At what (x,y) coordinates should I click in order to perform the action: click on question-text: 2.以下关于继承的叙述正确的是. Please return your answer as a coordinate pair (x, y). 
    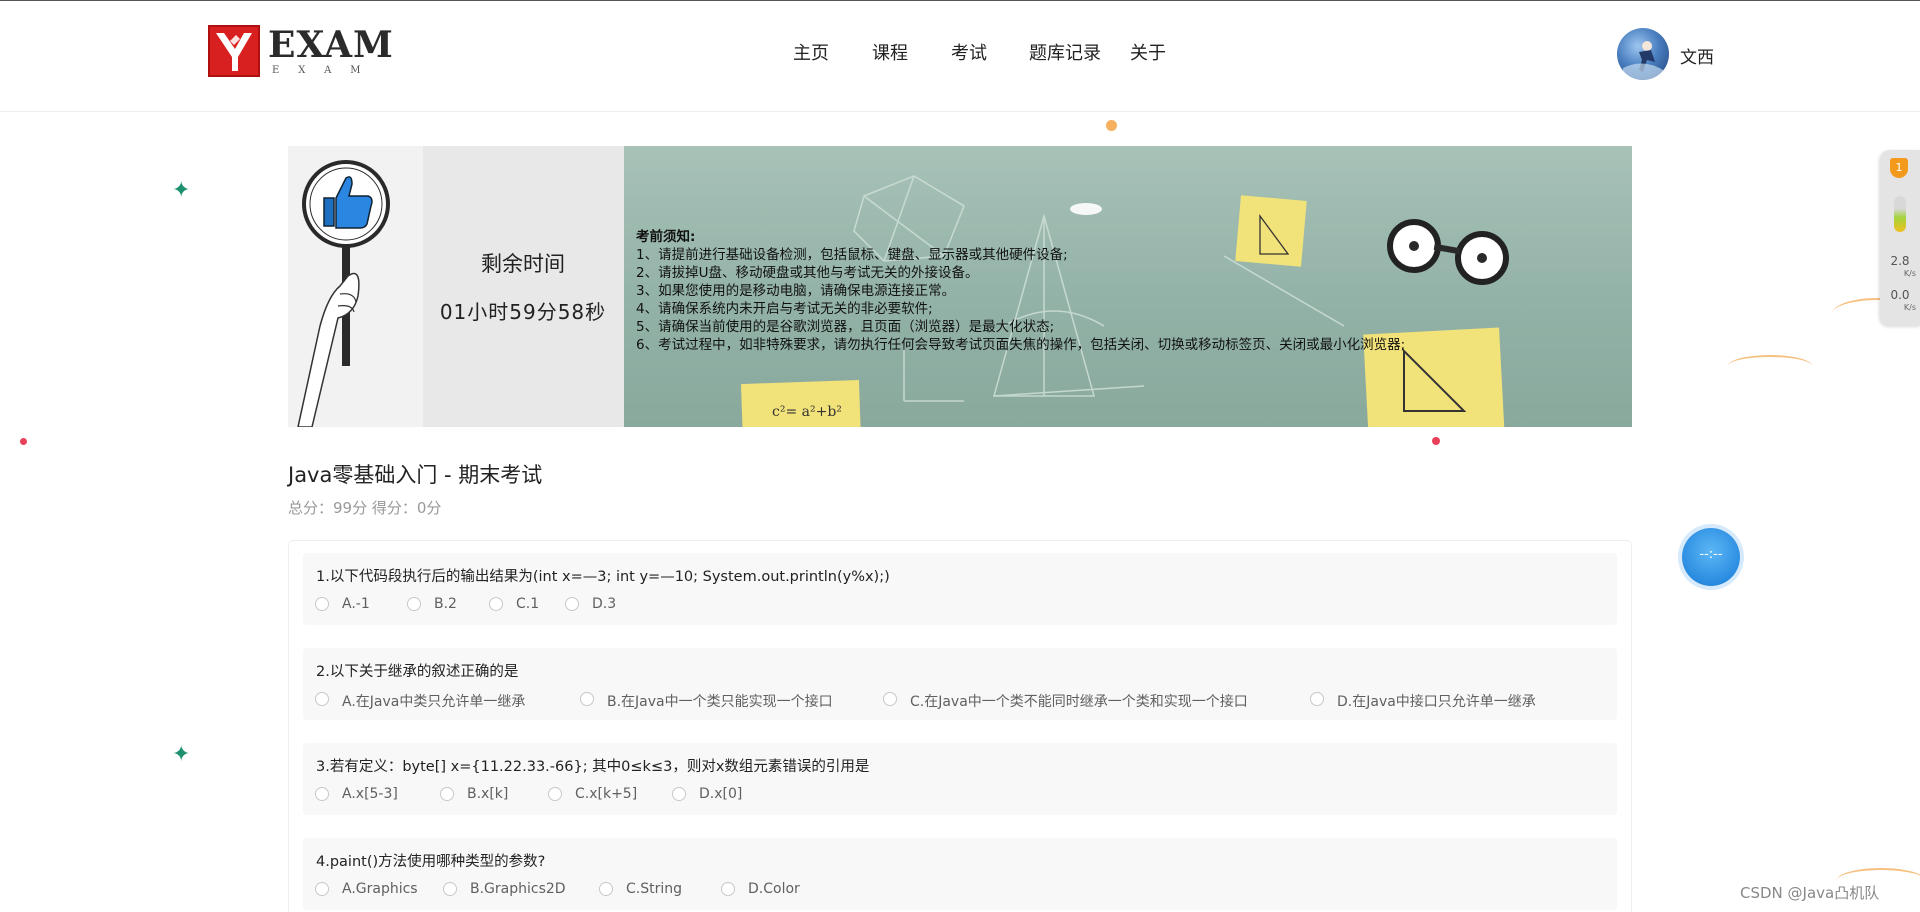
    Looking at the image, I should click on (417, 672).